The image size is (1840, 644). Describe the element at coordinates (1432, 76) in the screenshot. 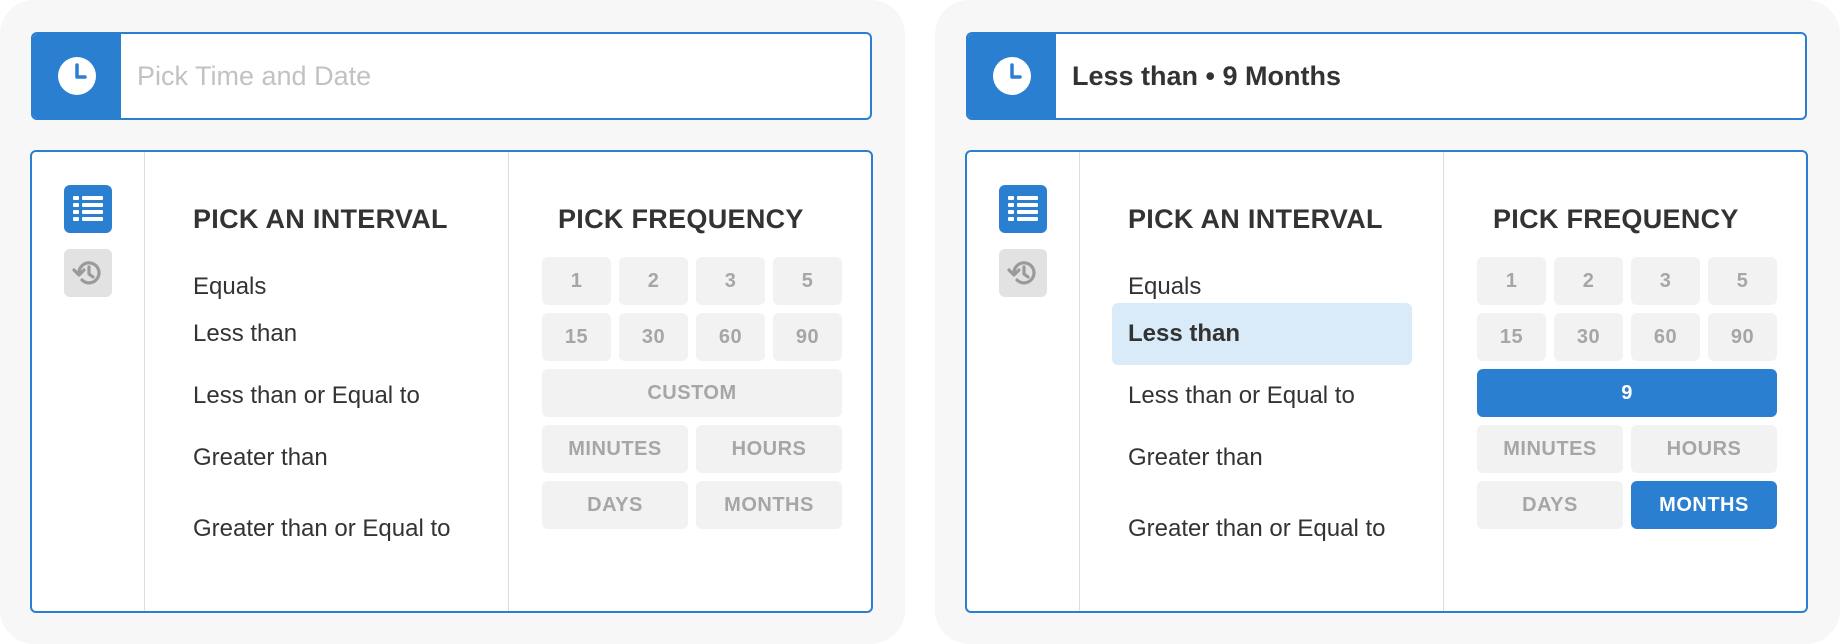

I see `date-time-input-text: Less than • 9 Months` at that location.